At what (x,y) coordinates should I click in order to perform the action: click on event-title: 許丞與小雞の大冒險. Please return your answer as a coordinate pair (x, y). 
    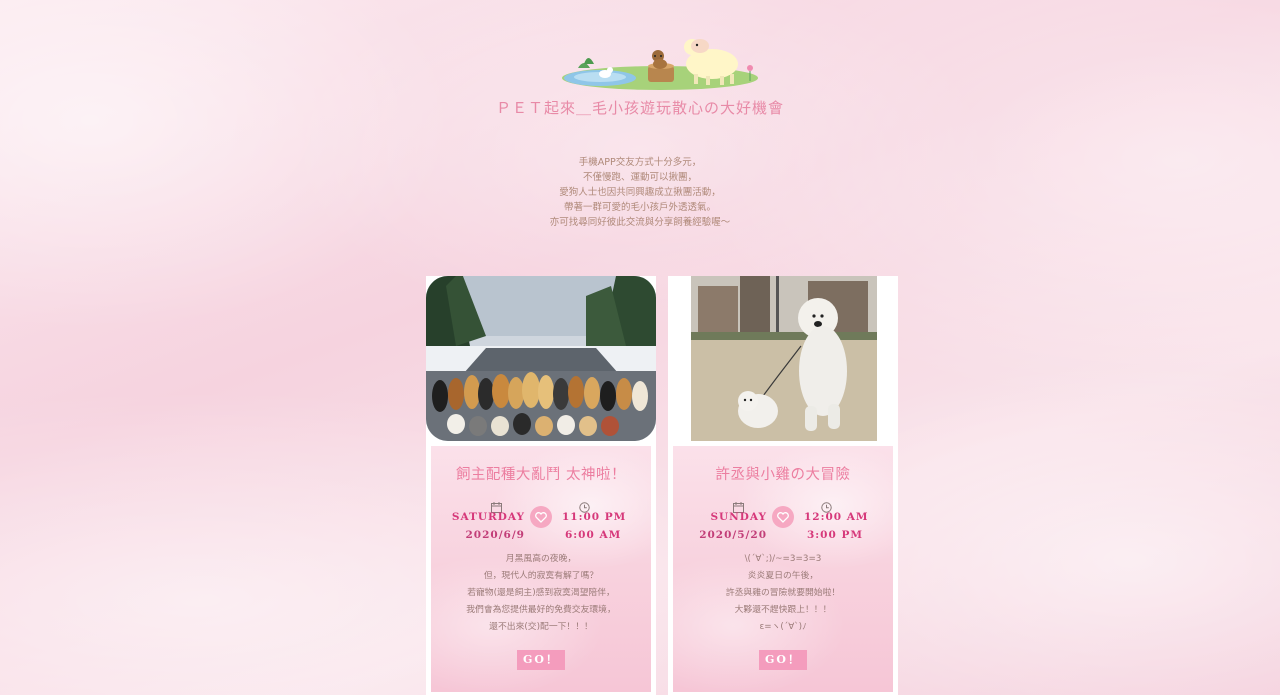
    Looking at the image, I should click on (783, 475).